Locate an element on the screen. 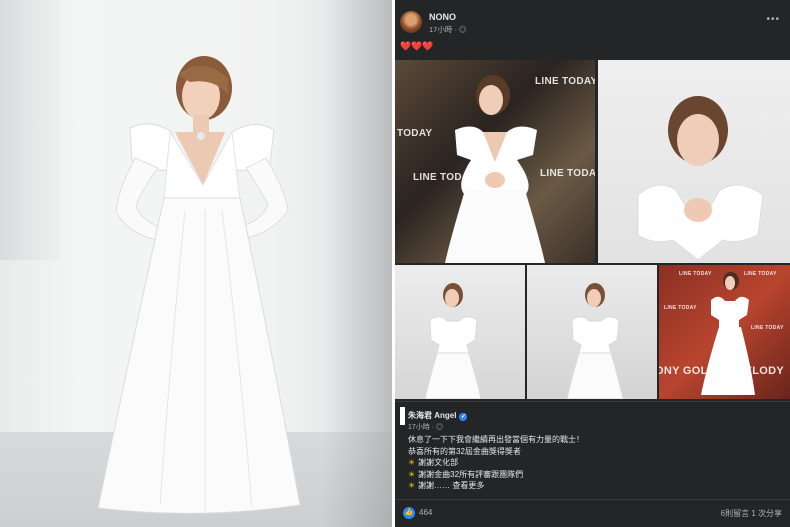 The image size is (790, 527). verified-badge-icon: ✓ is located at coordinates (463, 417).